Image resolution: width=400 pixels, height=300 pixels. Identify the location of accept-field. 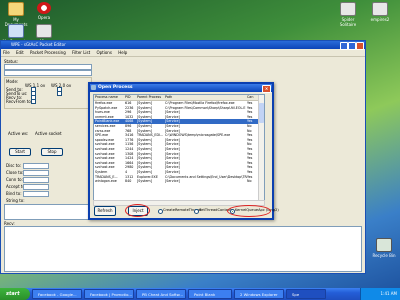
(36, 187).